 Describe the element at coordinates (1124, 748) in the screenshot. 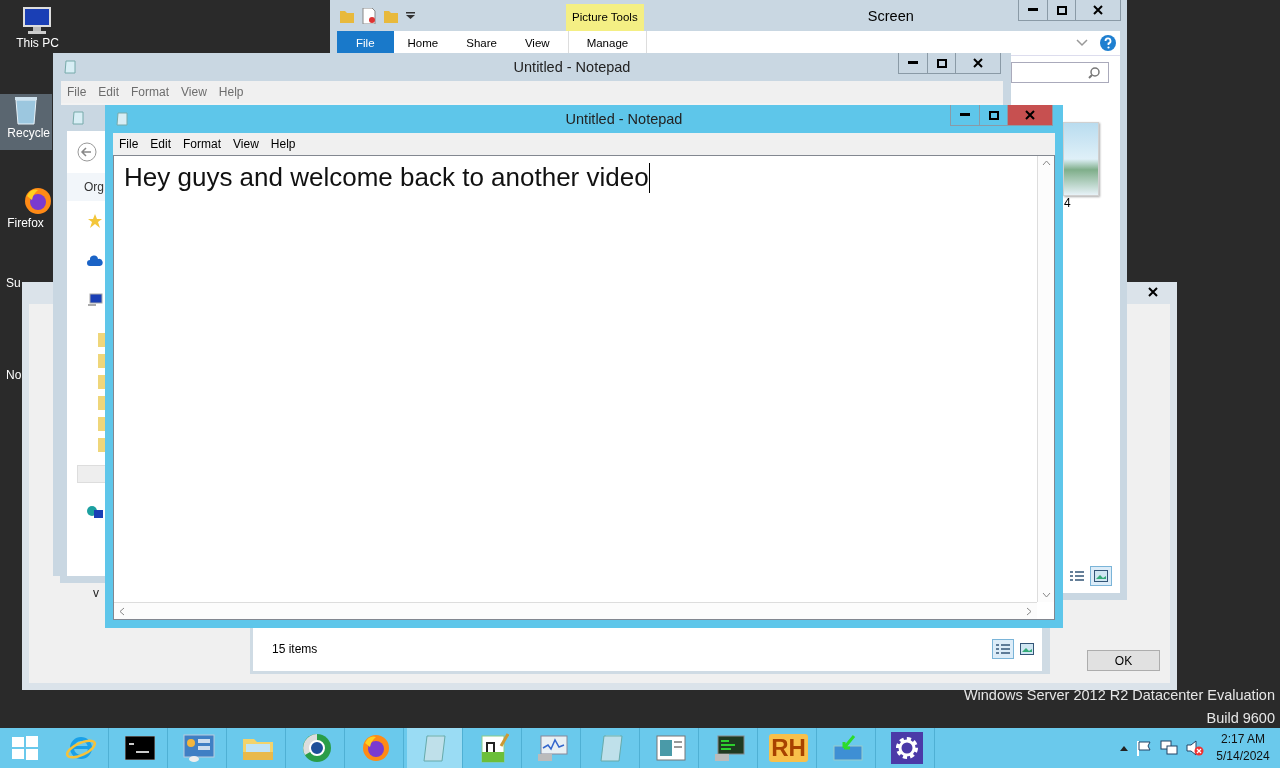

I see `up-triangle-icon` at that location.